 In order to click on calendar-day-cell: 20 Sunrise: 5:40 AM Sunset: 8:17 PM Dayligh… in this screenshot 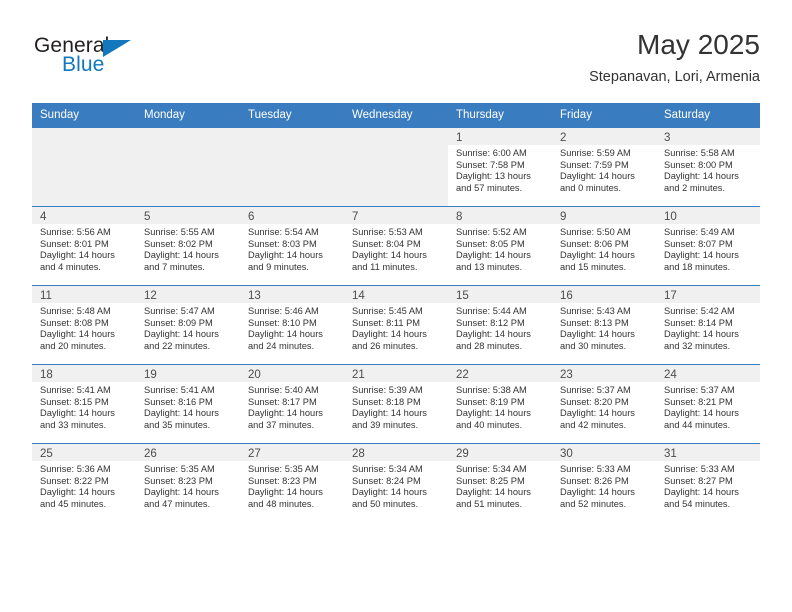, I will do `click(292, 404)`.